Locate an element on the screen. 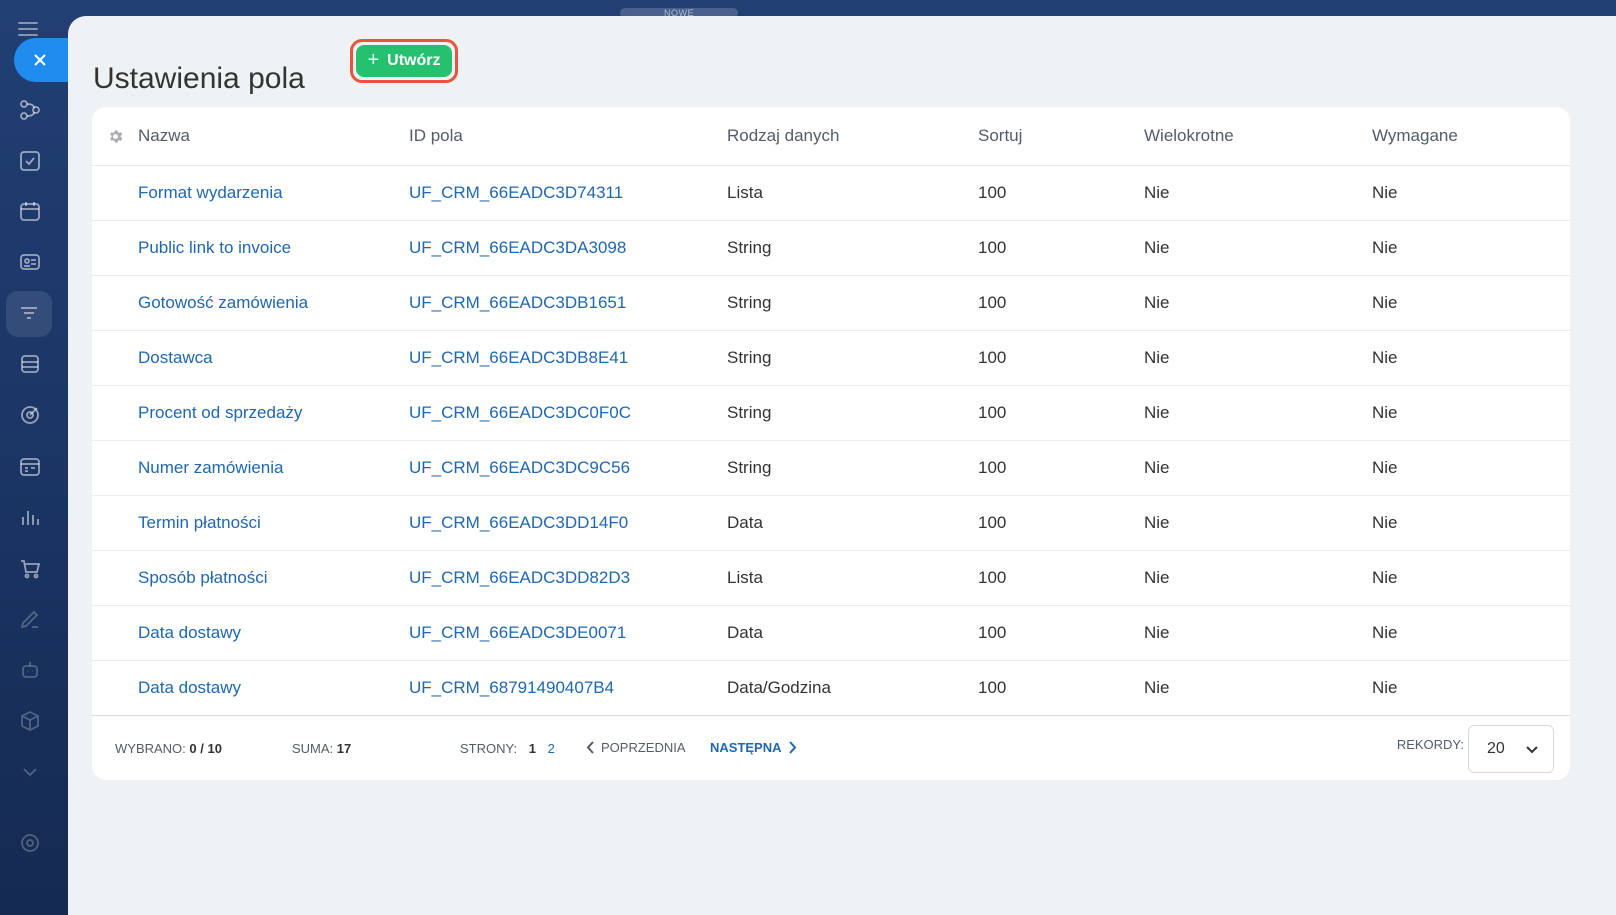  field-name-link: Format wydarzenia is located at coordinates (210, 192).